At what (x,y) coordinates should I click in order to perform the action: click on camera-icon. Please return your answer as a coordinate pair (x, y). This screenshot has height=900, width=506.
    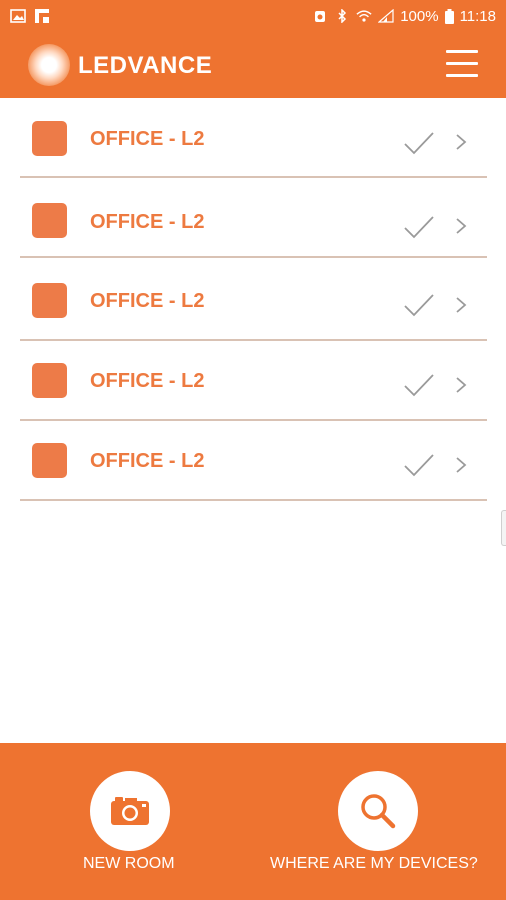
    Looking at the image, I should click on (130, 811).